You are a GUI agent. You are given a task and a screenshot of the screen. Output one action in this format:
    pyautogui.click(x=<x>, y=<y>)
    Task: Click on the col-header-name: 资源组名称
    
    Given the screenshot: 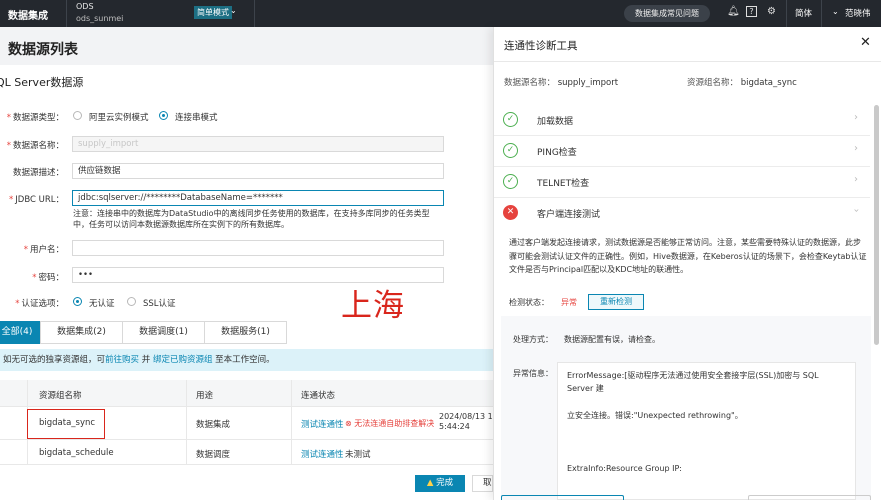 What is the action you would take?
    pyautogui.click(x=60, y=396)
    